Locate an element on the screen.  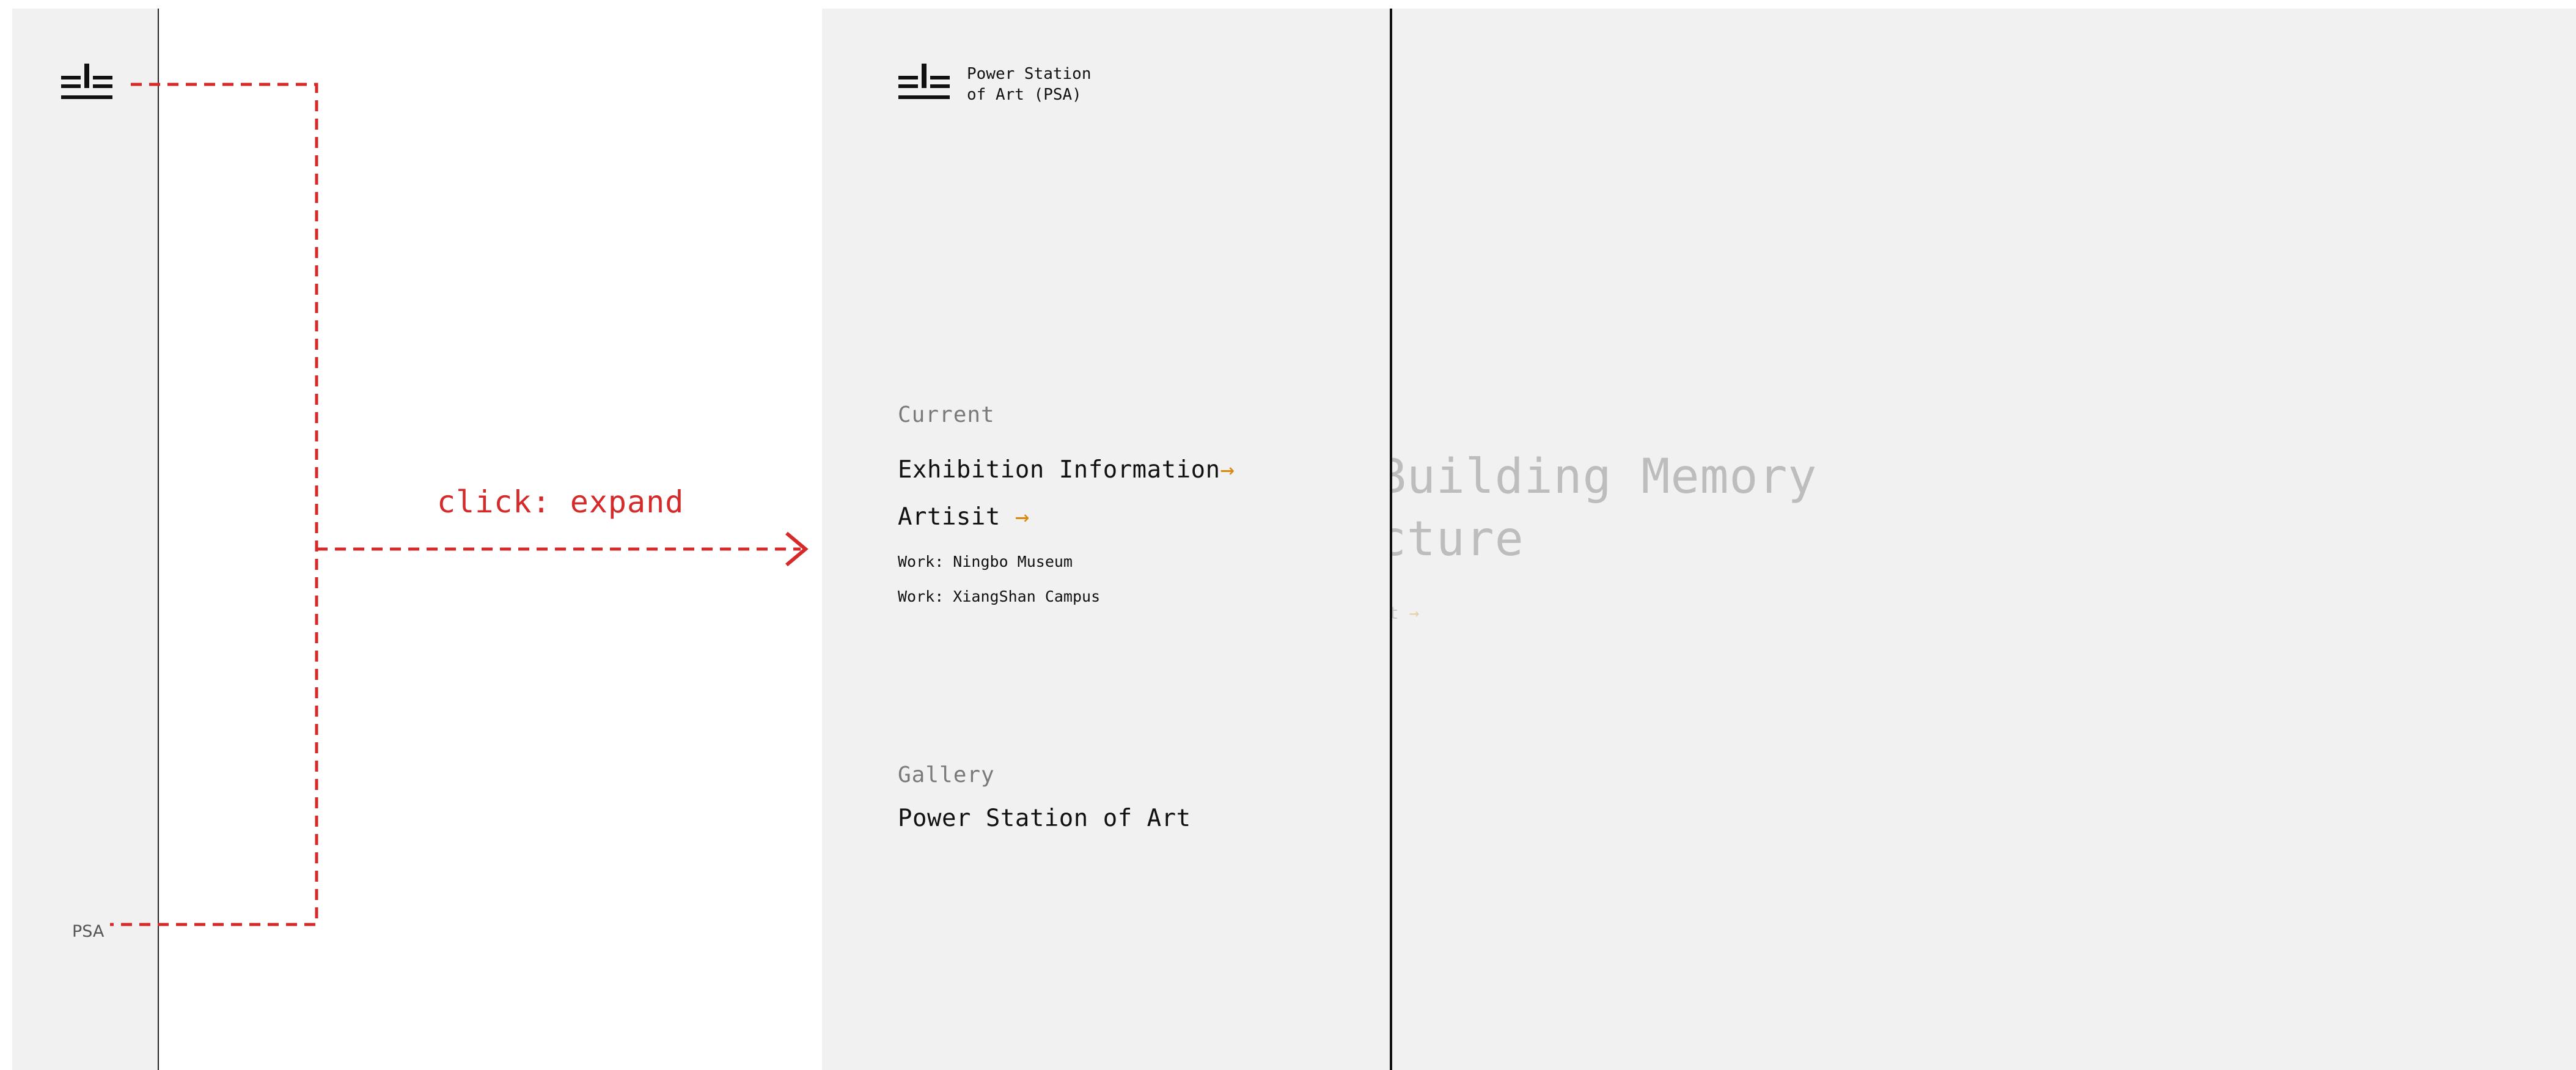
menu-item-power-station-of-art: Power Station of Art is located at coordinates (1044, 819).